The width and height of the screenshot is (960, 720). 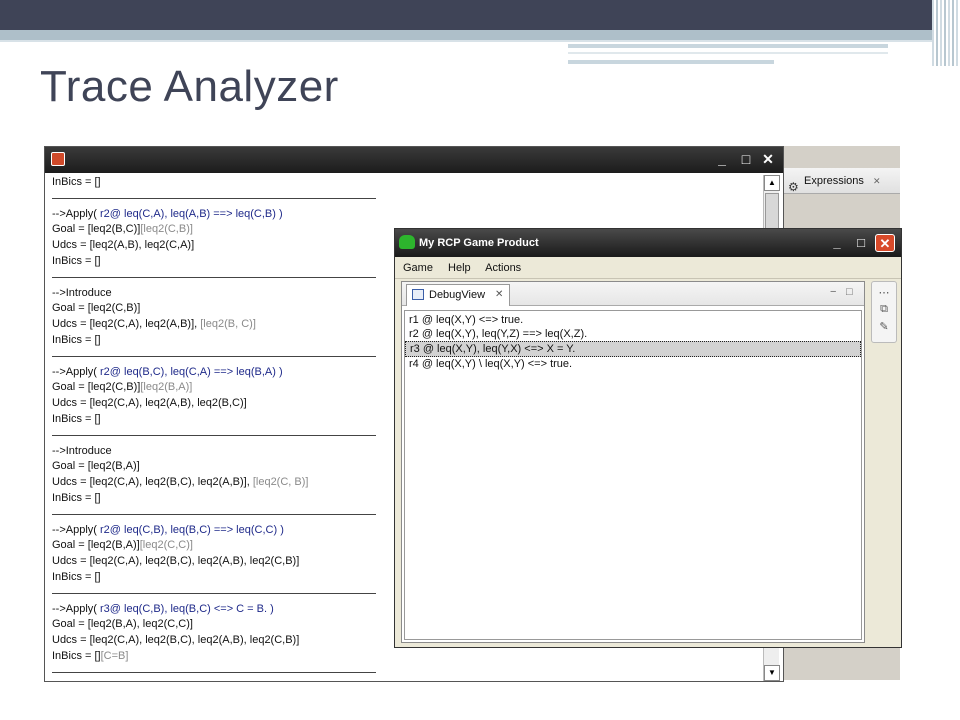 What do you see at coordinates (479, 243) in the screenshot?
I see `rcp-window-title: My RCP Game Product` at bounding box center [479, 243].